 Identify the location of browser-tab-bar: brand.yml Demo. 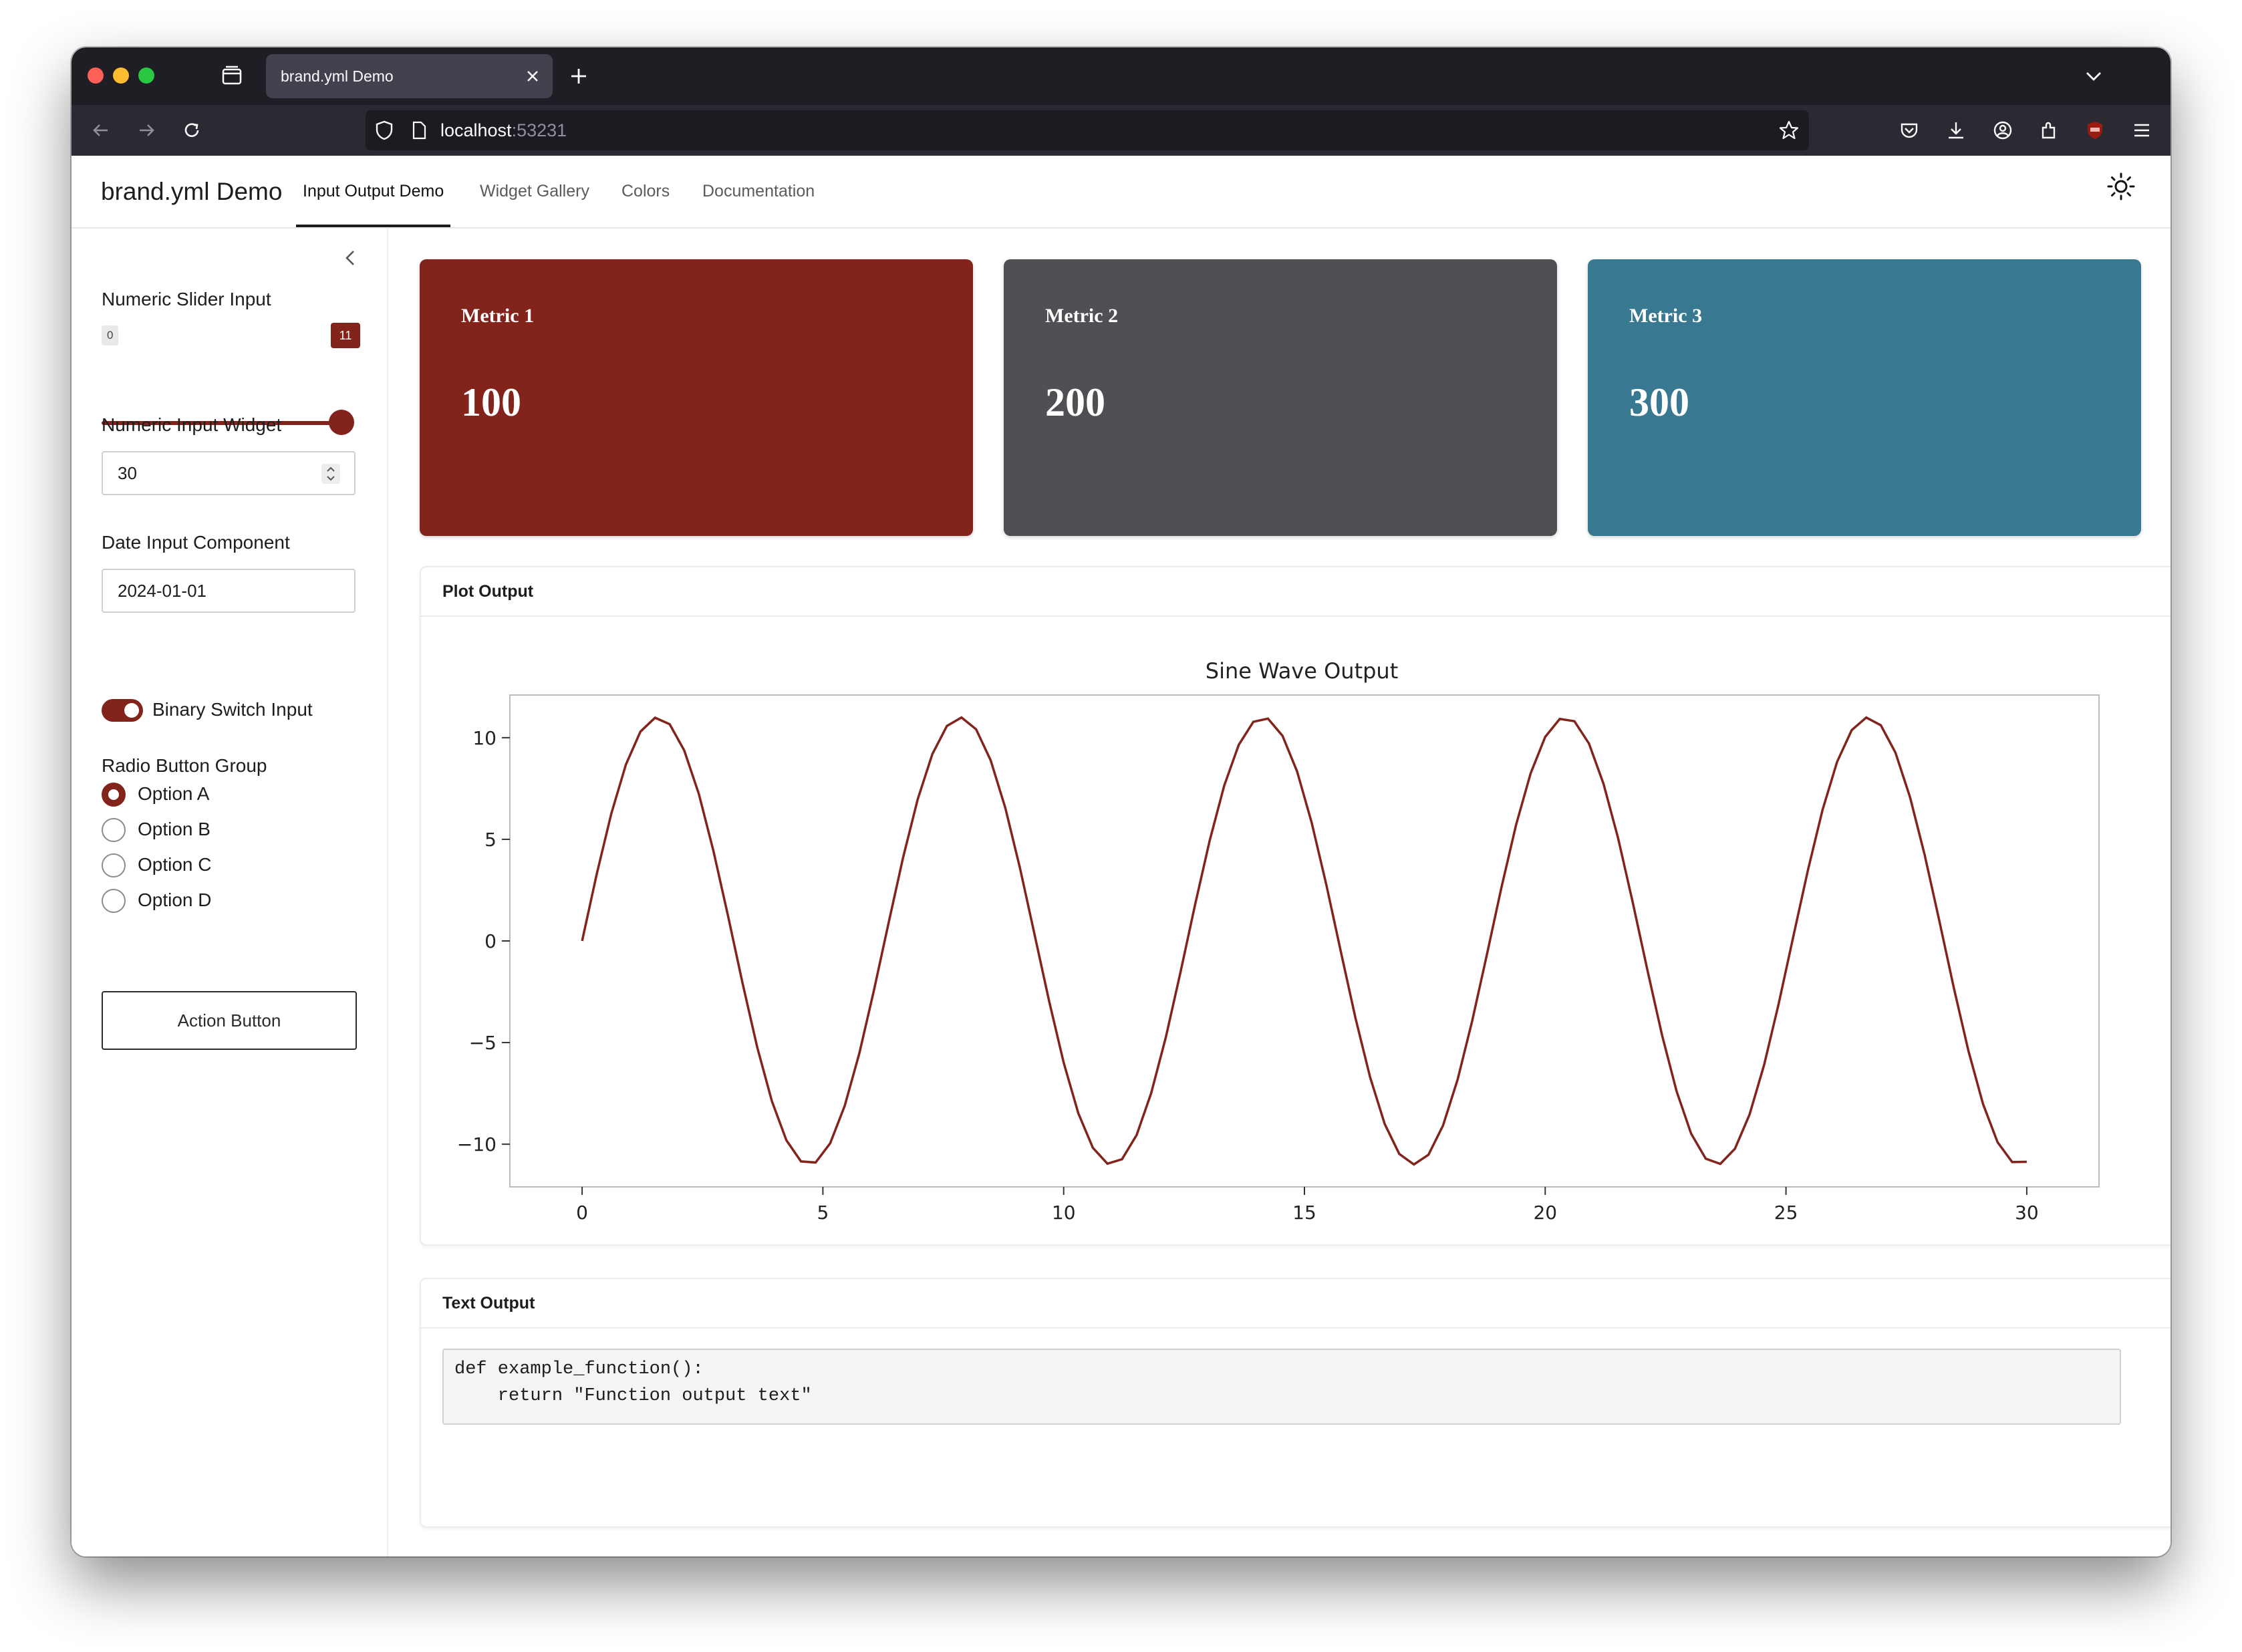
(1121, 76).